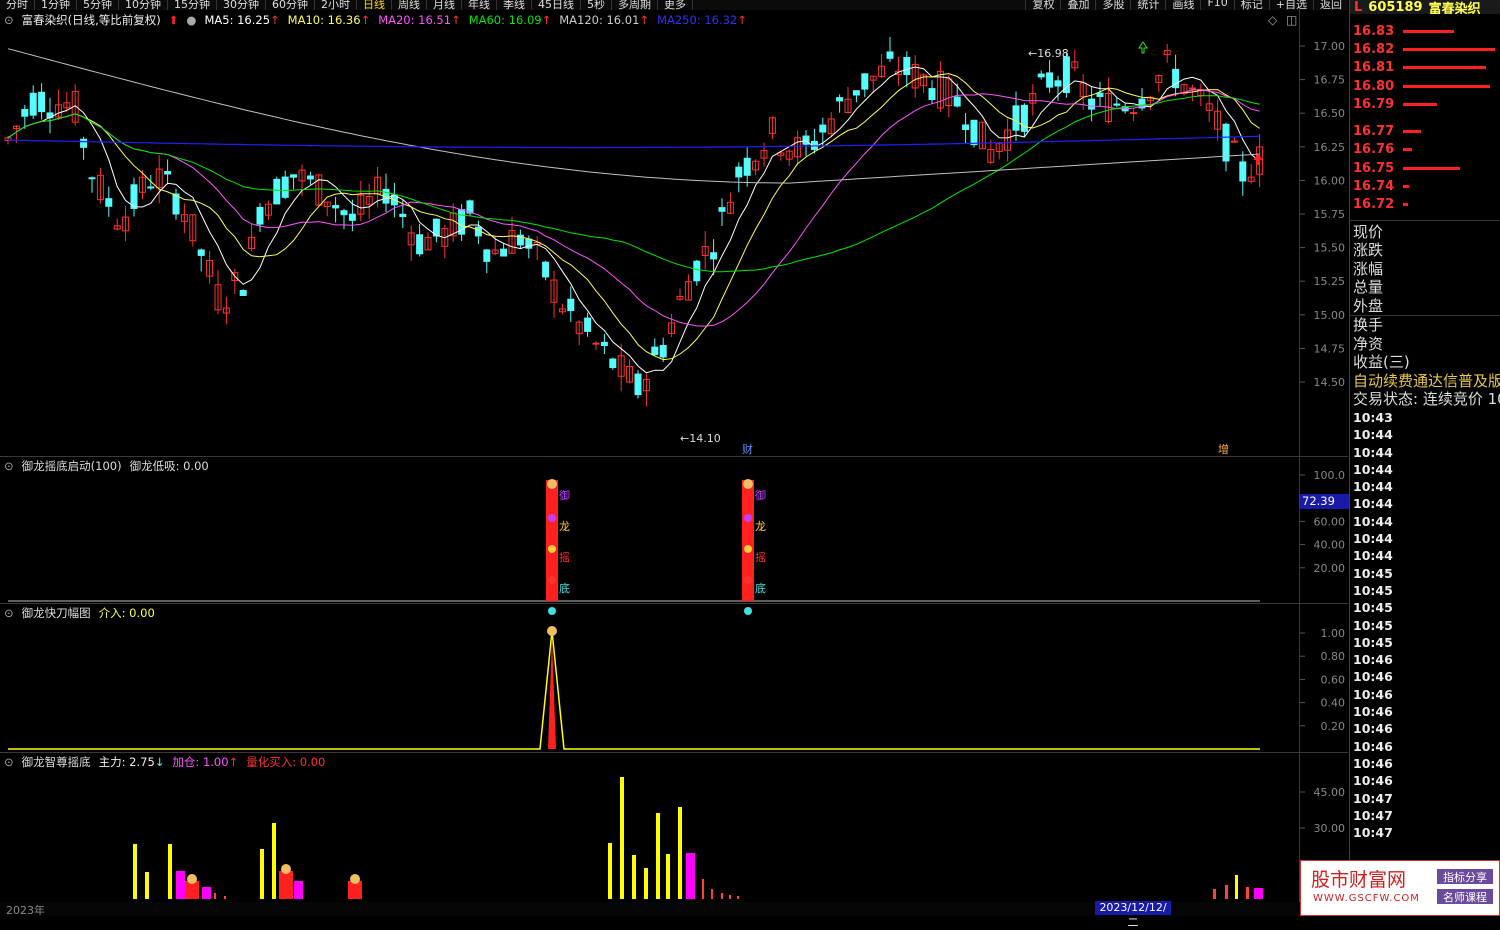 The image size is (1500, 930). What do you see at coordinates (675, 5) in the screenshot?
I see `period-tab-16: 更多` at bounding box center [675, 5].